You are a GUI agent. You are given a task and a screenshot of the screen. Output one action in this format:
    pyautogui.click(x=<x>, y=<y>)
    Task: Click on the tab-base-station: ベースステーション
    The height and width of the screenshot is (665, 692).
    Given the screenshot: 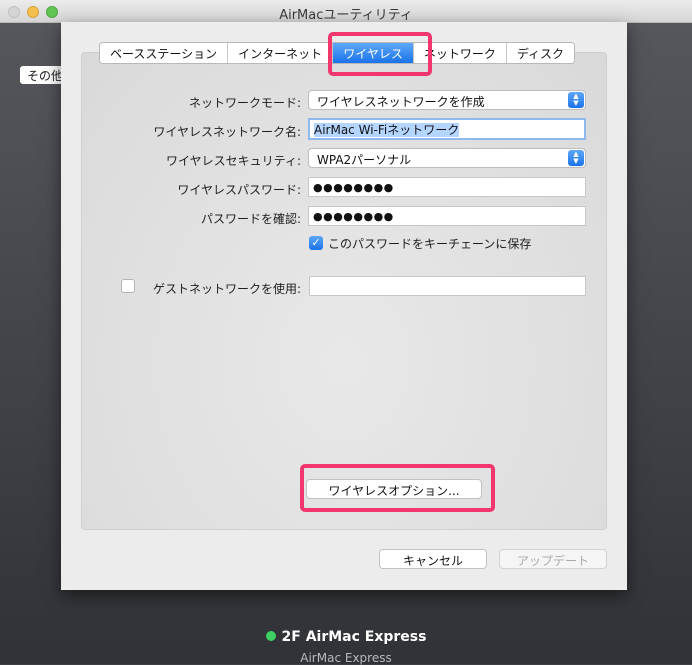 What is the action you would take?
    pyautogui.click(x=164, y=53)
    